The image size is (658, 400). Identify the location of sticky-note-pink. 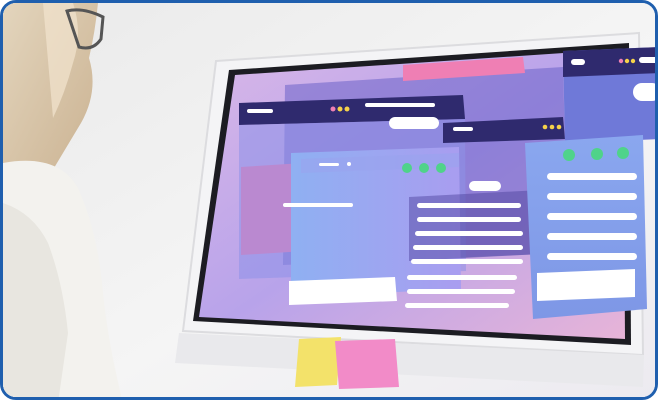
(367, 364).